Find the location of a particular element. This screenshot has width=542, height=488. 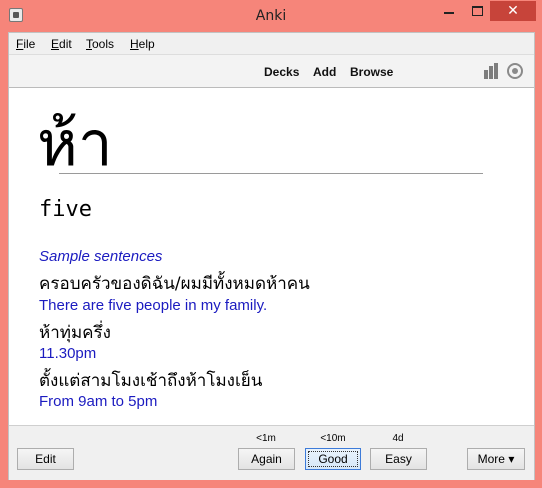

browse-link: Browse is located at coordinates (371, 72).